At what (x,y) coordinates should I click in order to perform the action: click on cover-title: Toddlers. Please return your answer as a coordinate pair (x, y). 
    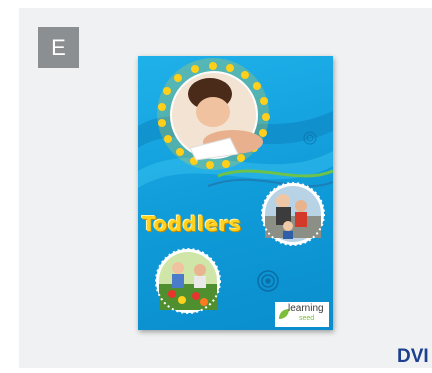
    Looking at the image, I should click on (192, 224).